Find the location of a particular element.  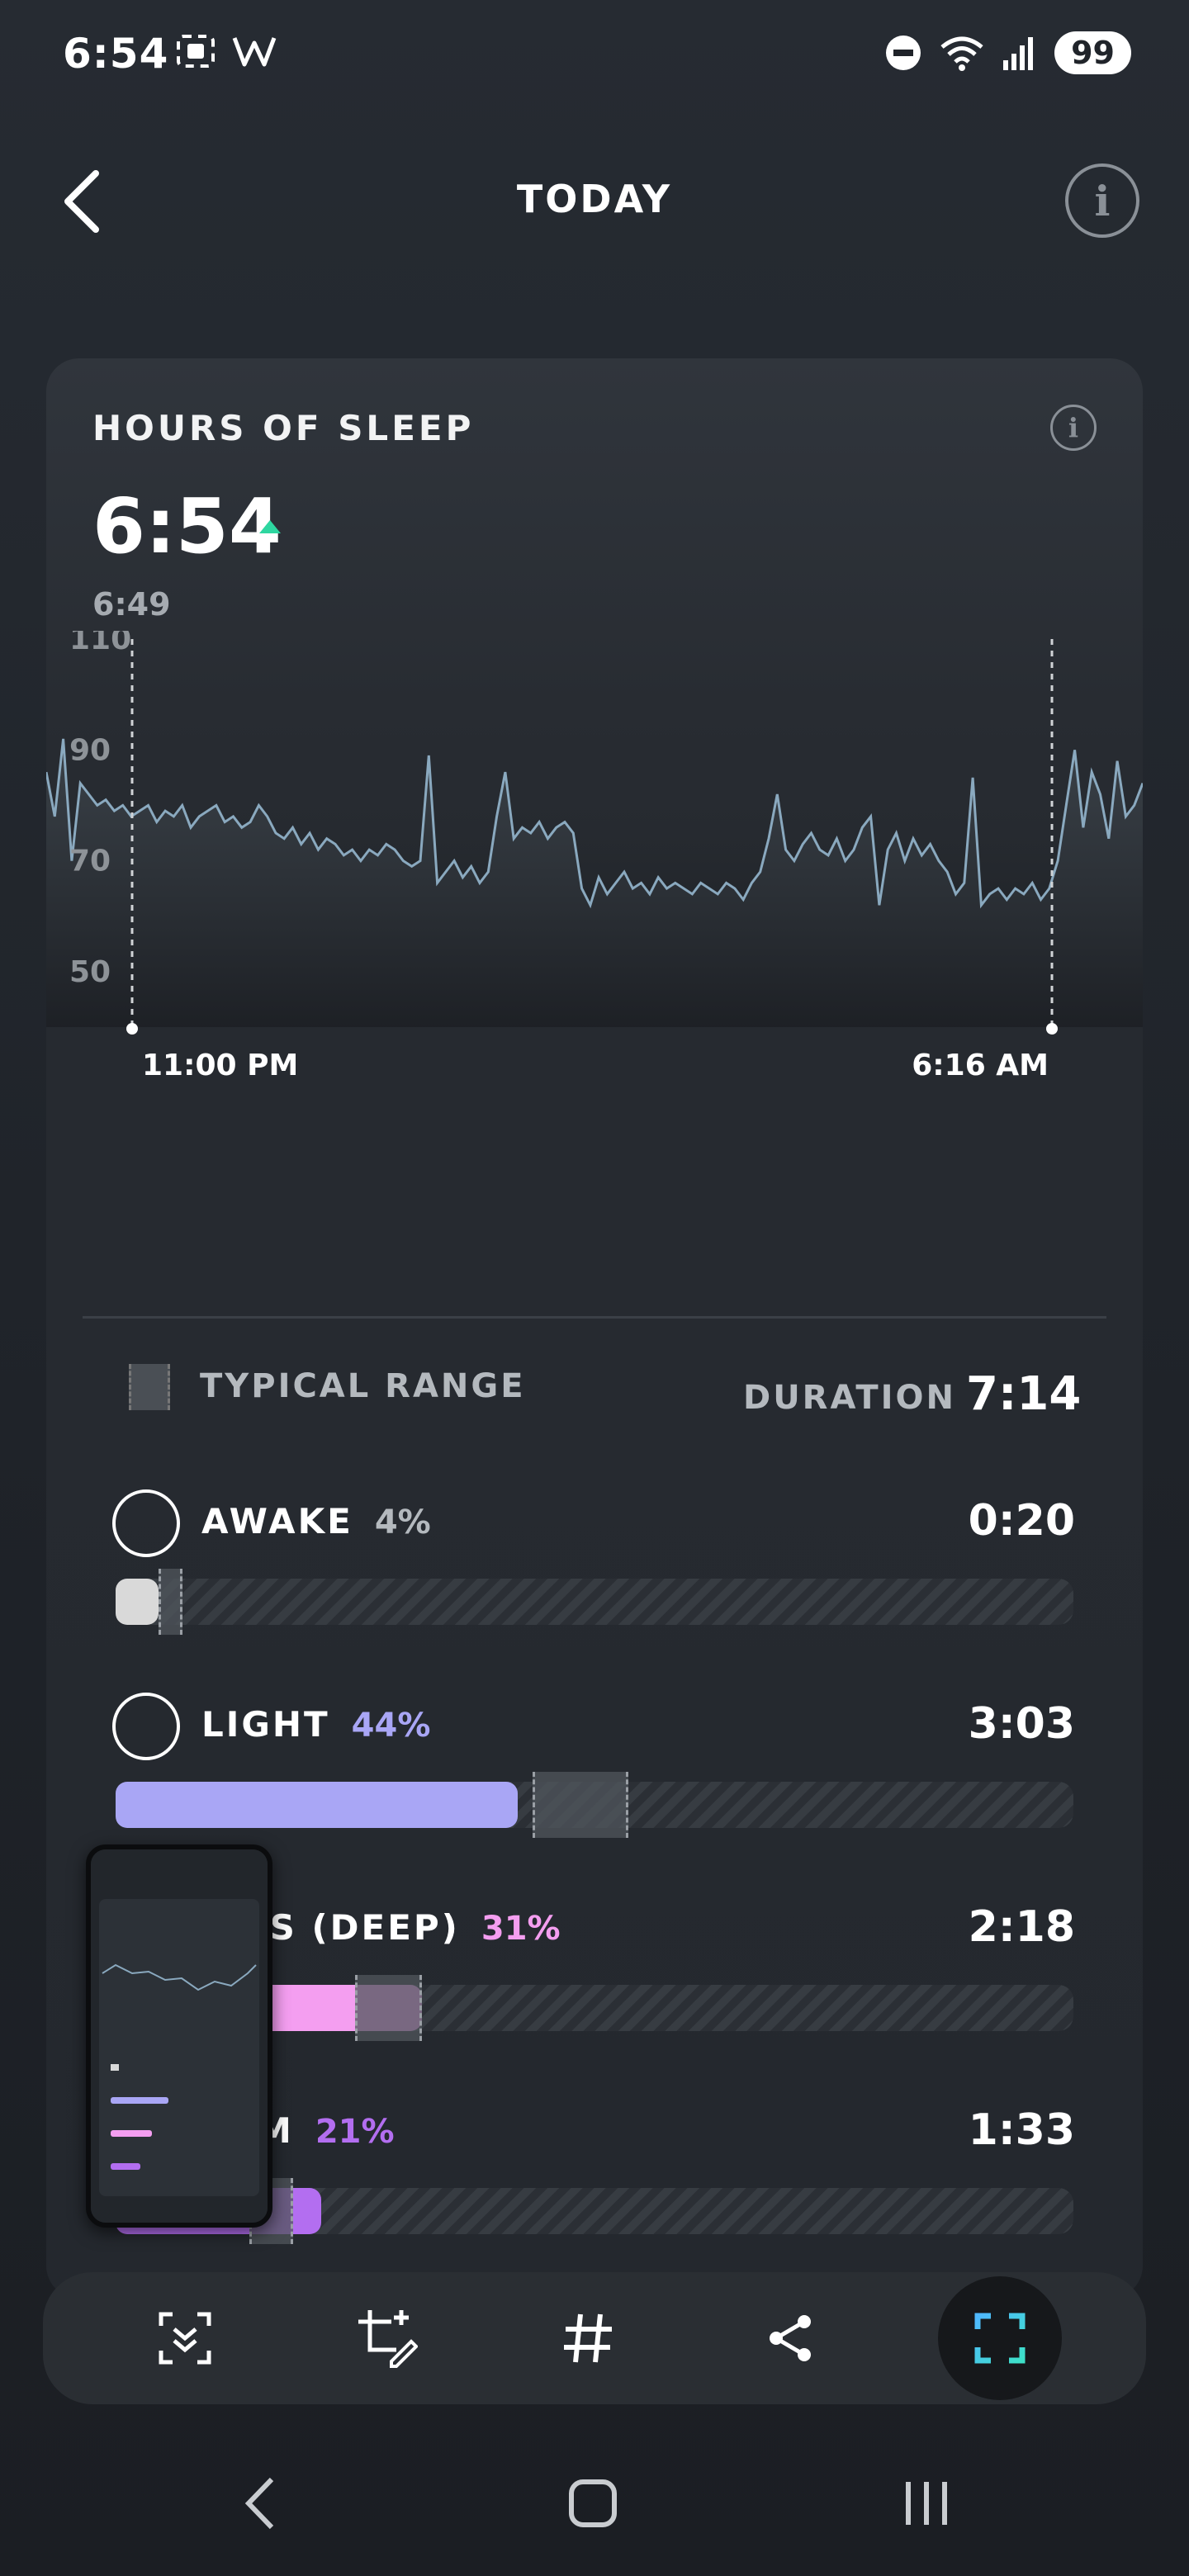

signal-icon is located at coordinates (1018, 53).